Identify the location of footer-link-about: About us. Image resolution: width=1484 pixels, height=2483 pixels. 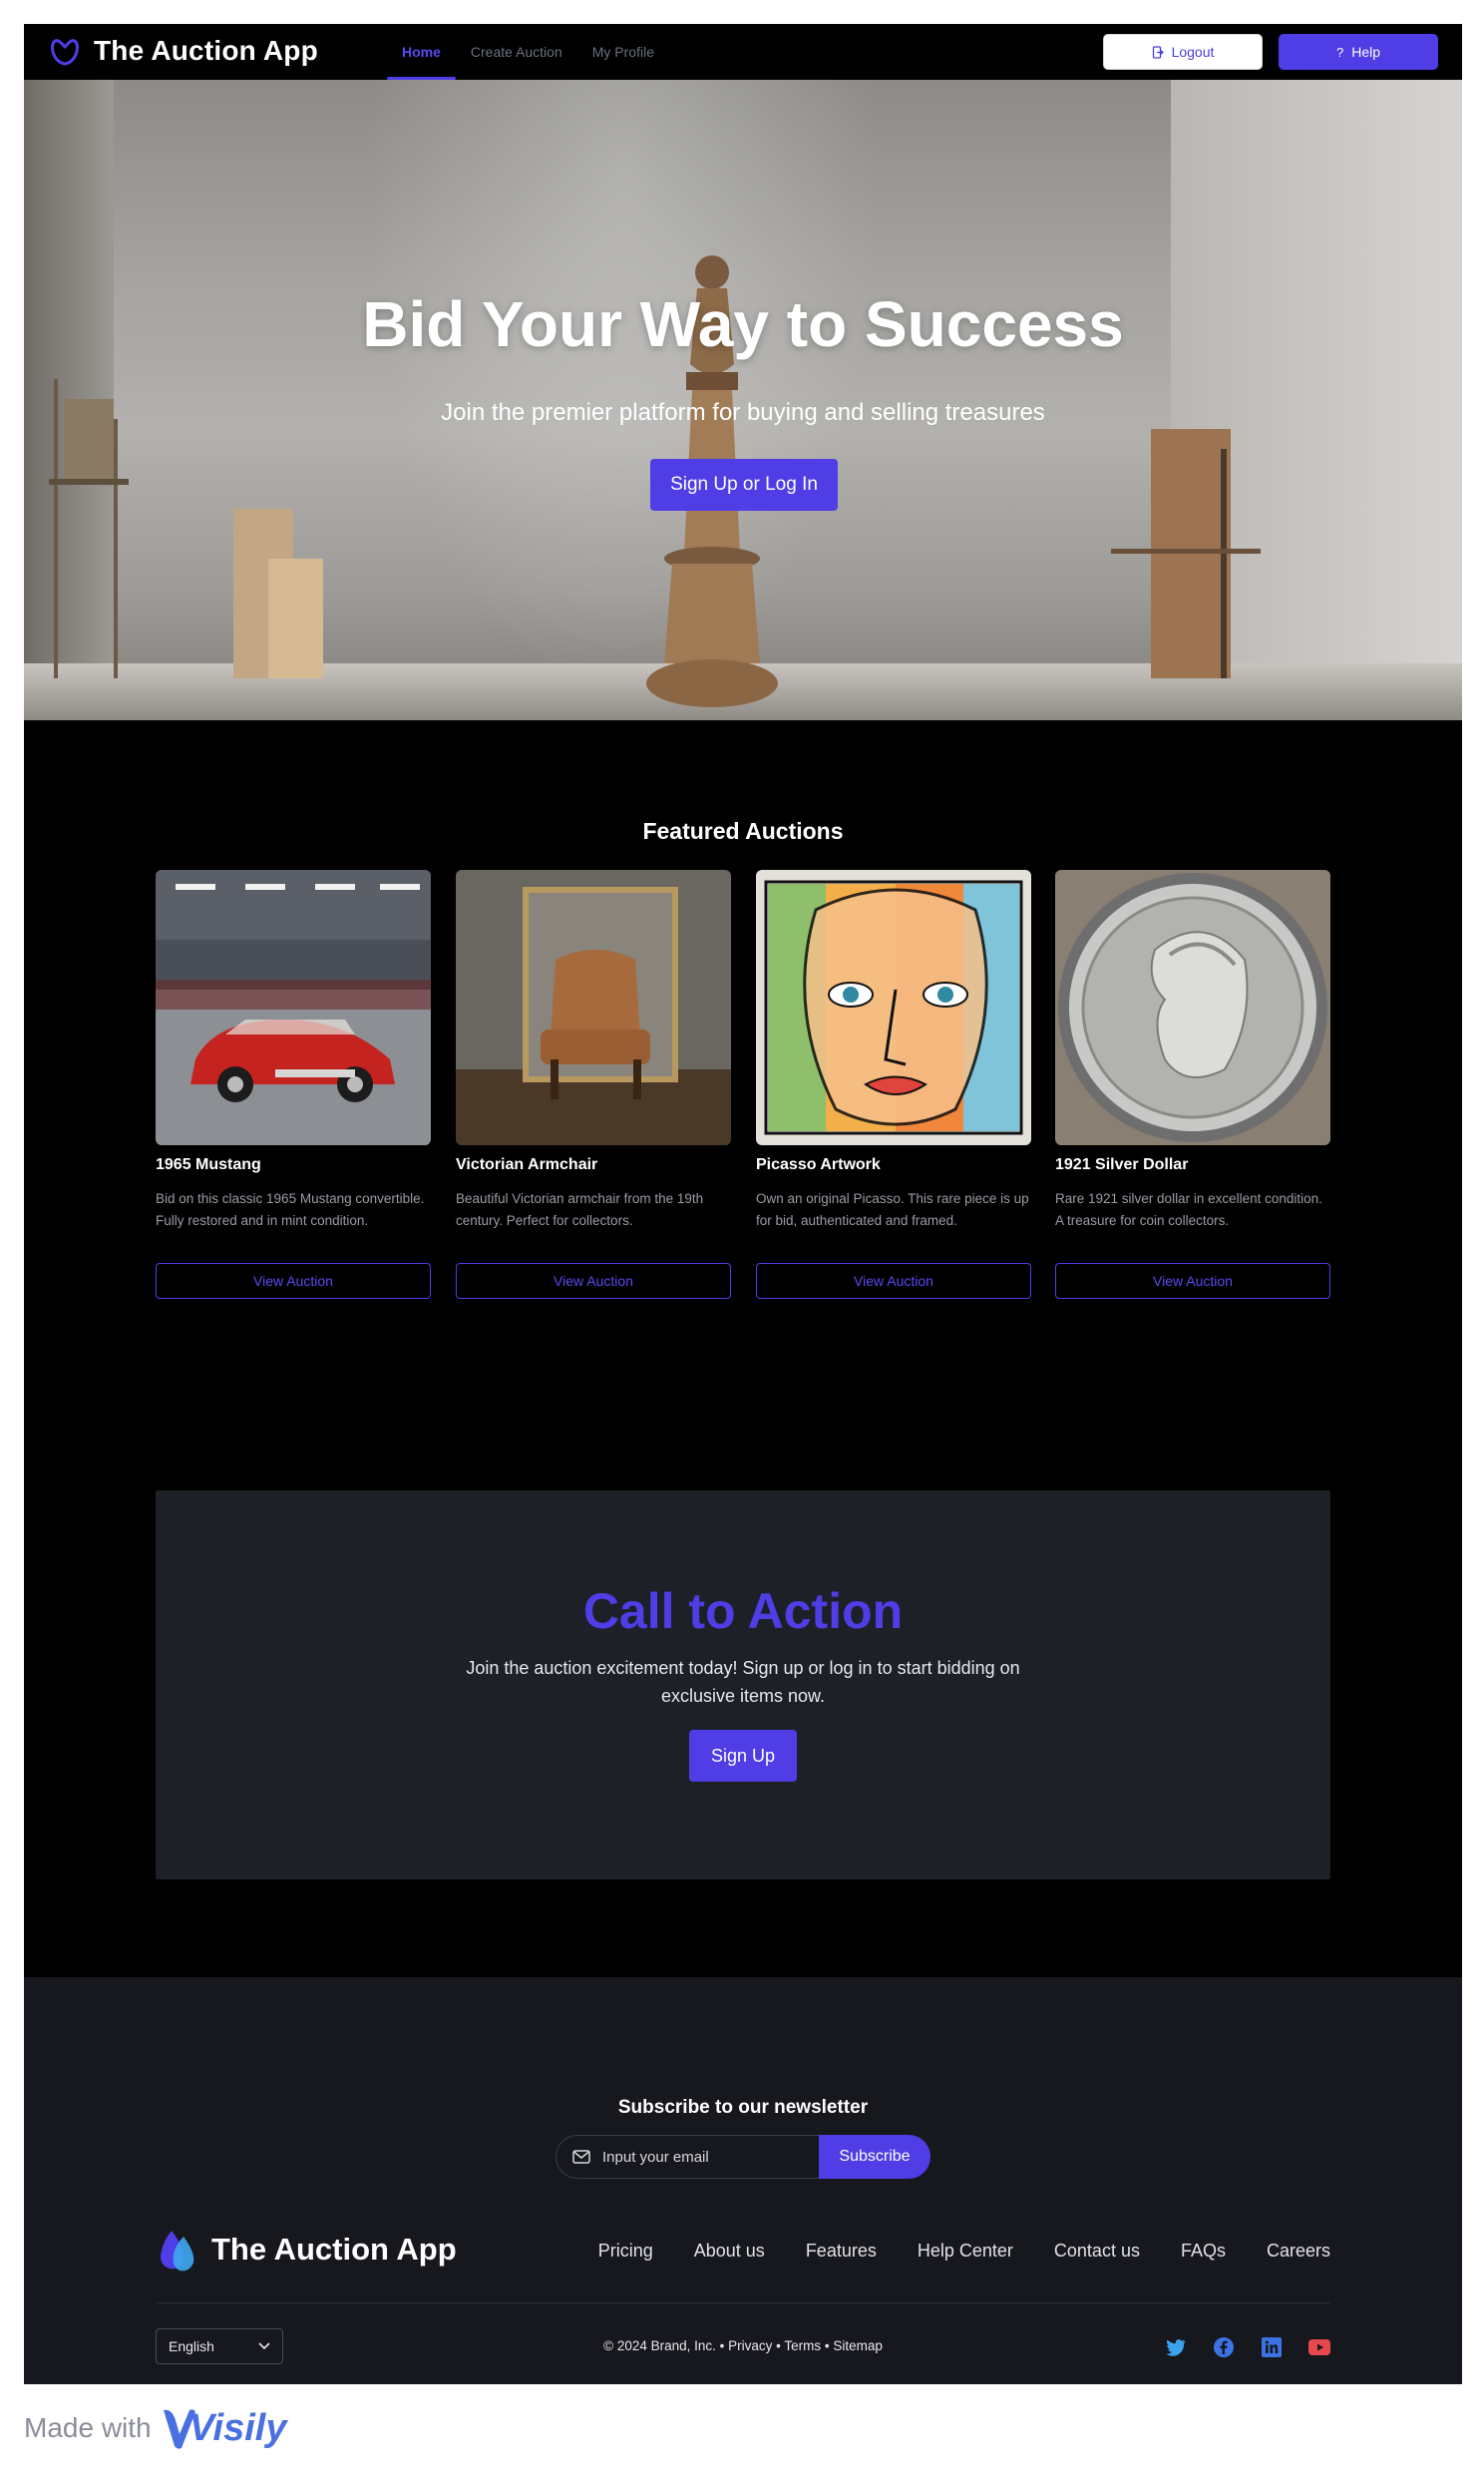
(729, 2251).